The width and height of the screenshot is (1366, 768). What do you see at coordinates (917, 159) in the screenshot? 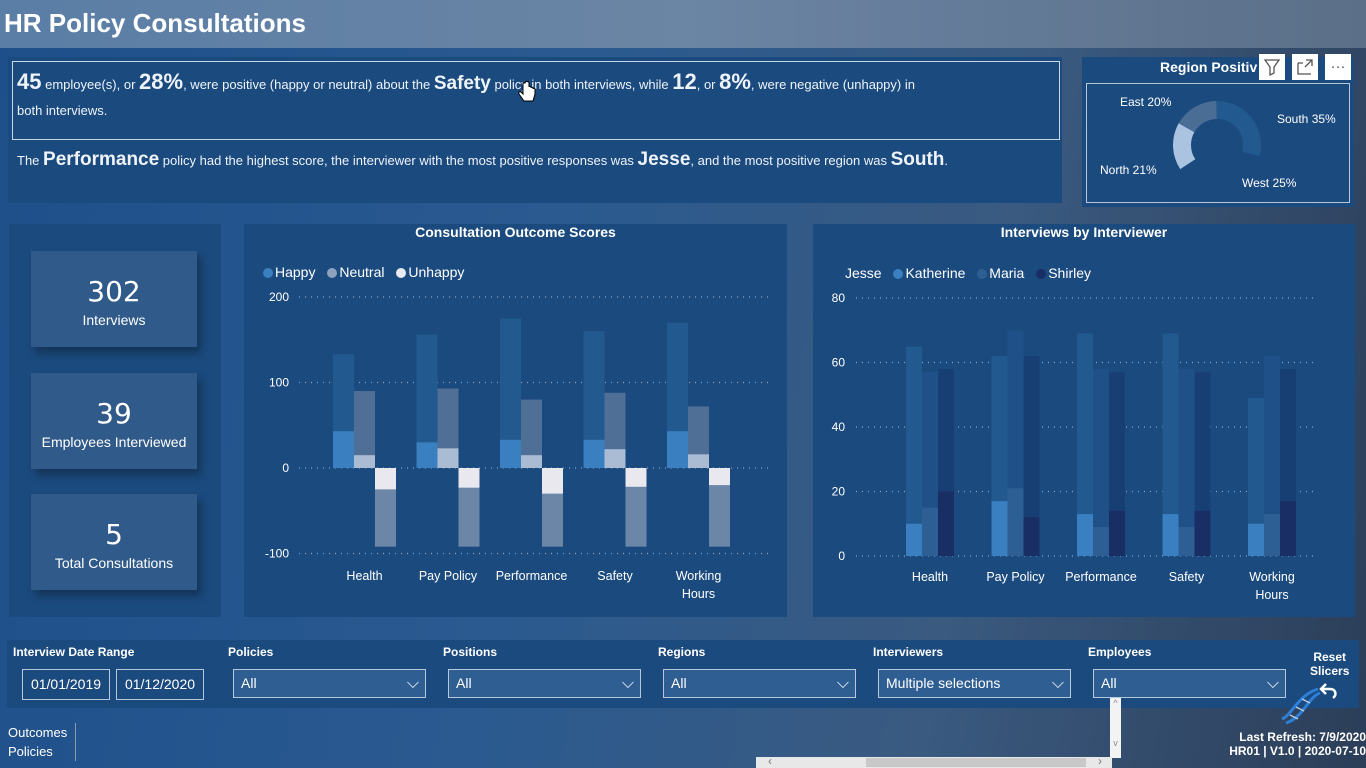
I see `top-region: South` at bounding box center [917, 159].